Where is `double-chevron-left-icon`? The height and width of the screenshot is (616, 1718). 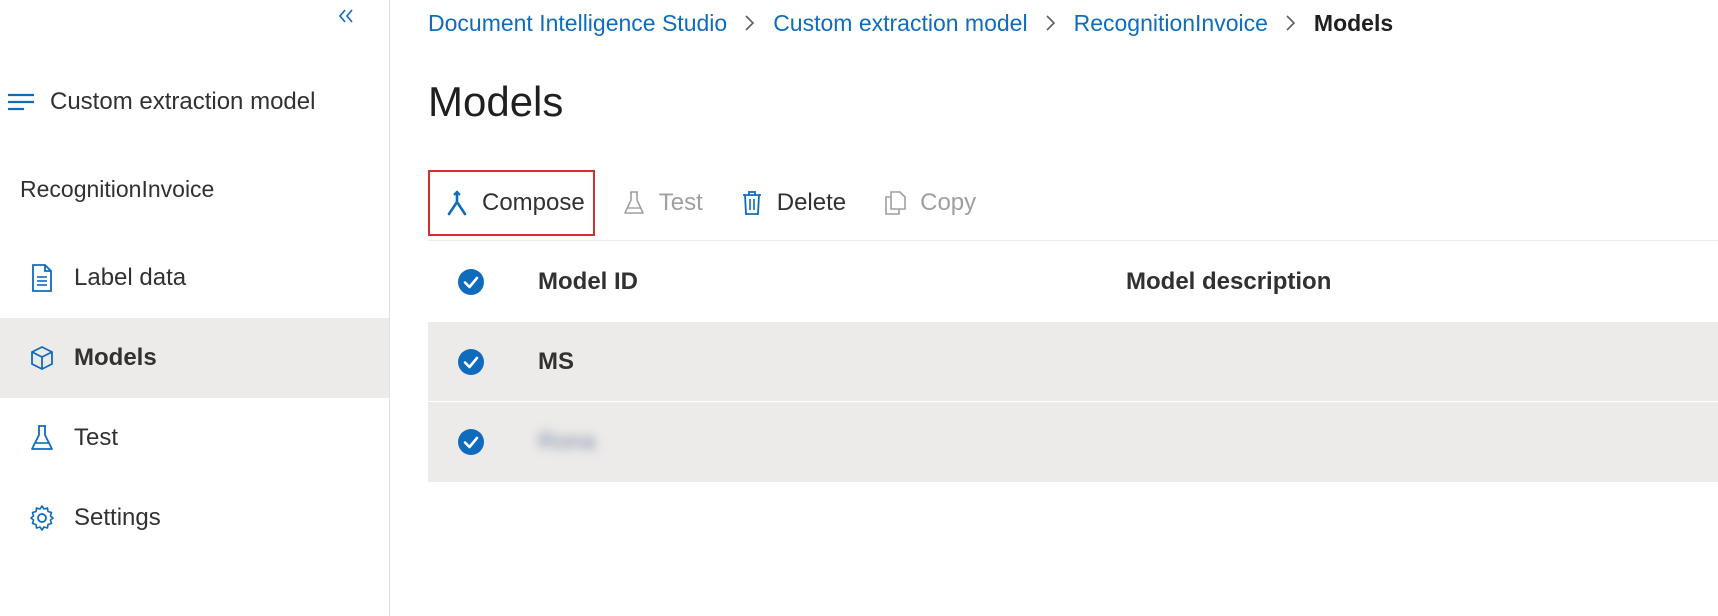 double-chevron-left-icon is located at coordinates (346, 18).